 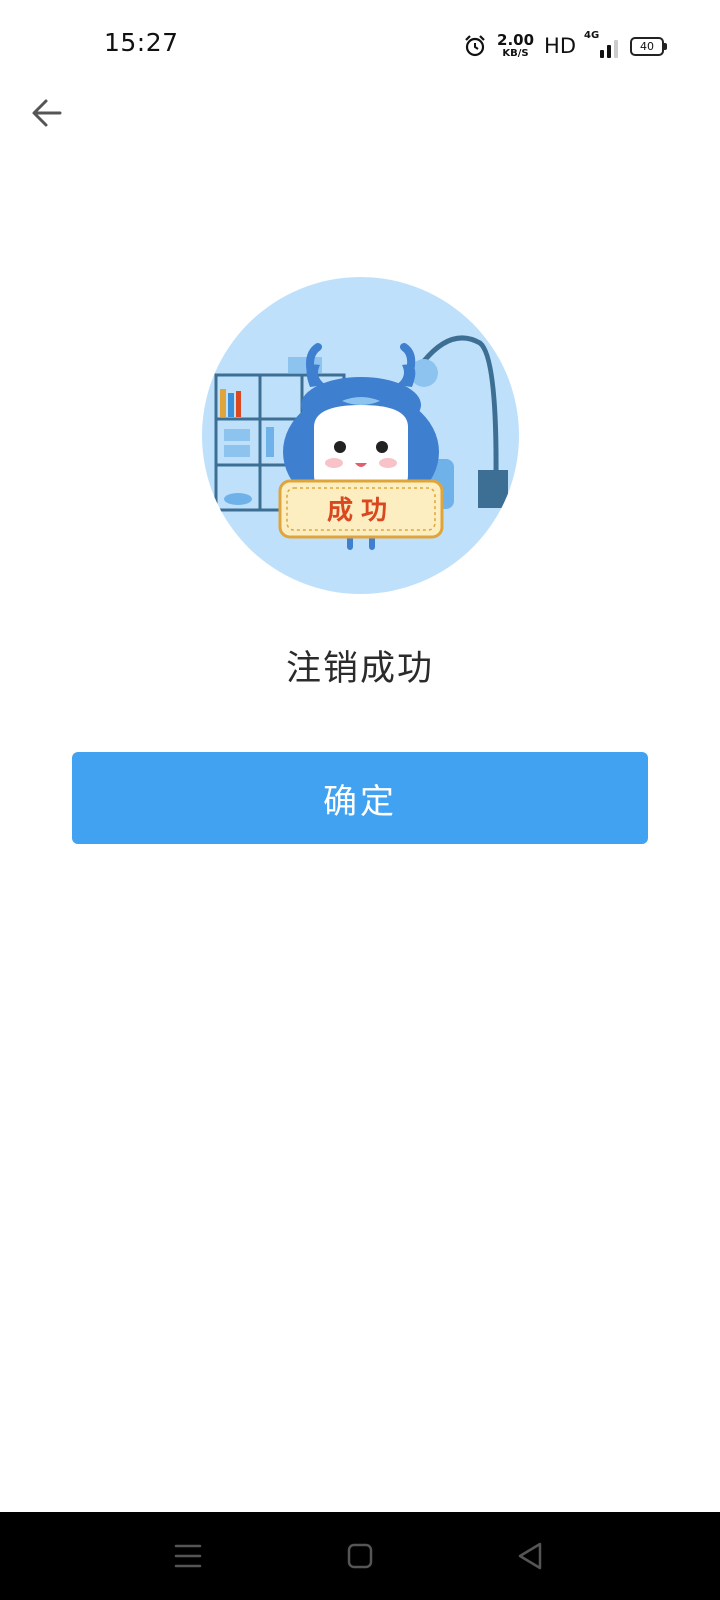 I want to click on net-speed: 2.00 KB/S, so click(x=515, y=46).